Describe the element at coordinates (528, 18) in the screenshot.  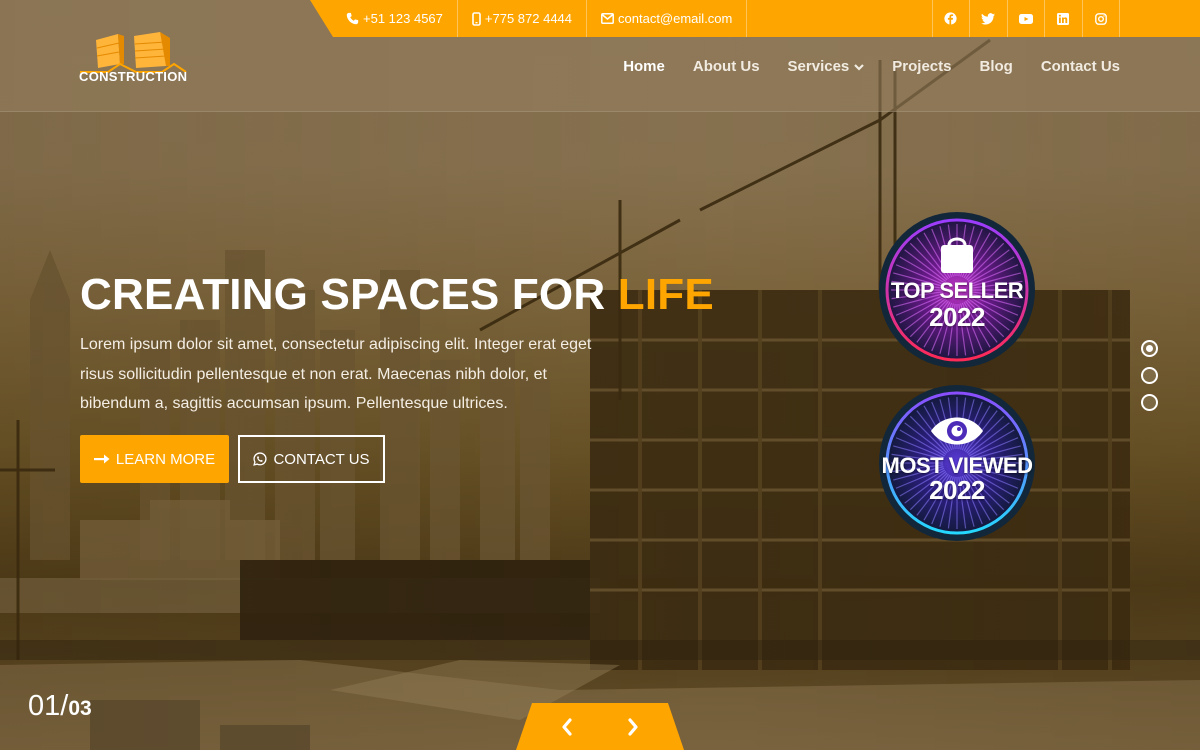
I see `mobile-number: +775 872 4444` at that location.